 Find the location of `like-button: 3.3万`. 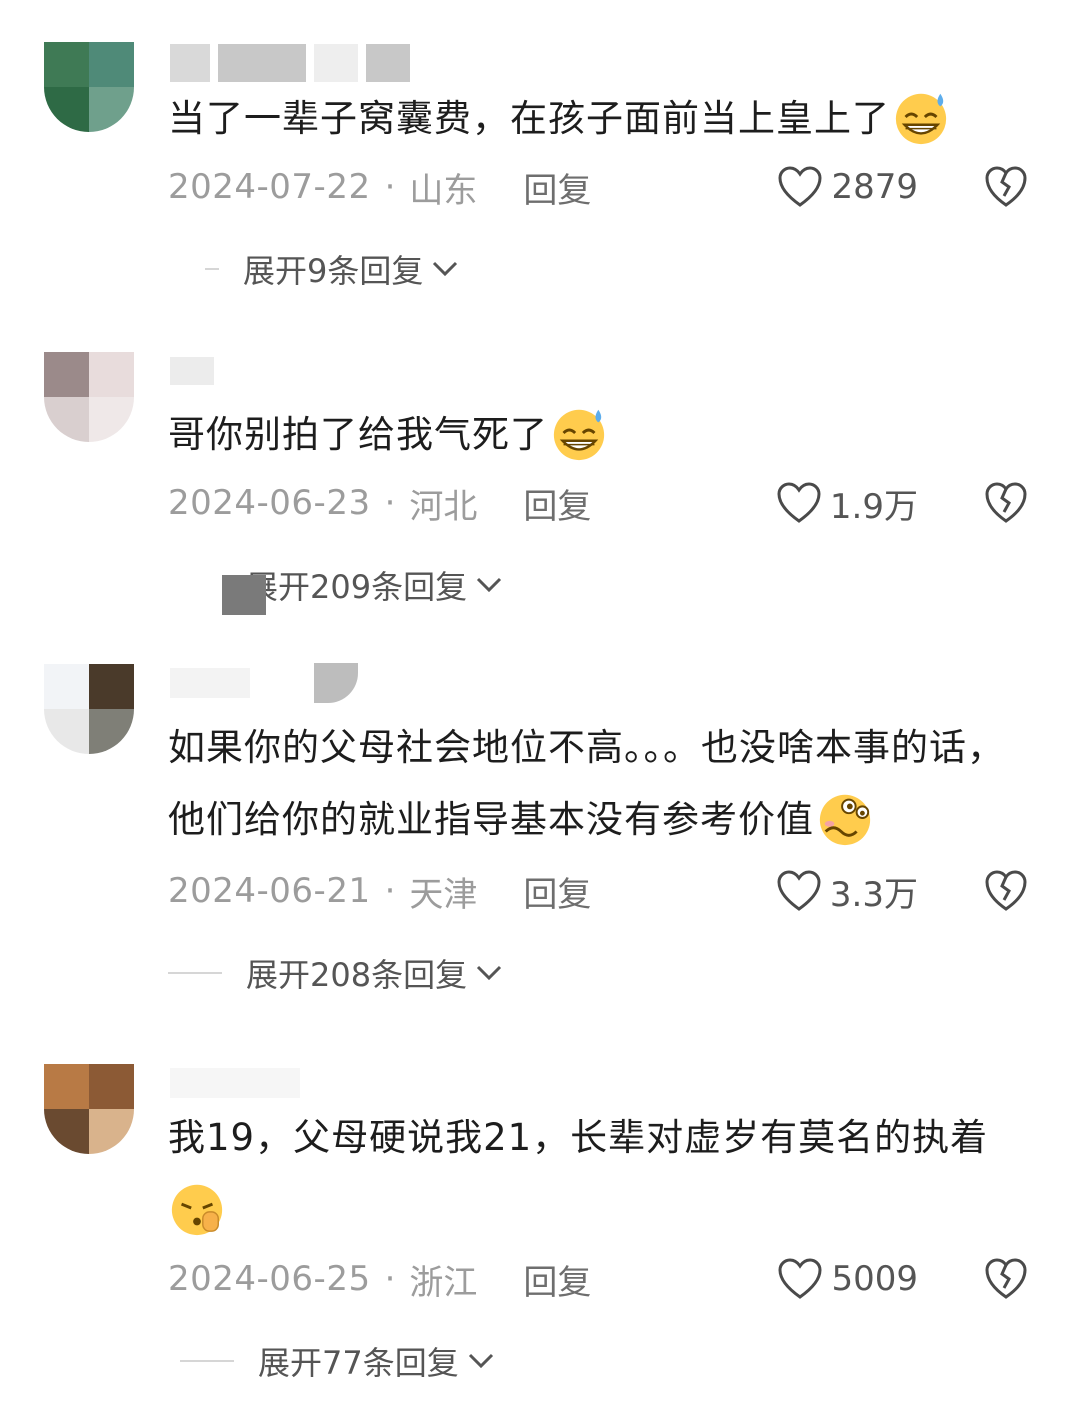

like-button: 3.3万 is located at coordinates (847, 891).